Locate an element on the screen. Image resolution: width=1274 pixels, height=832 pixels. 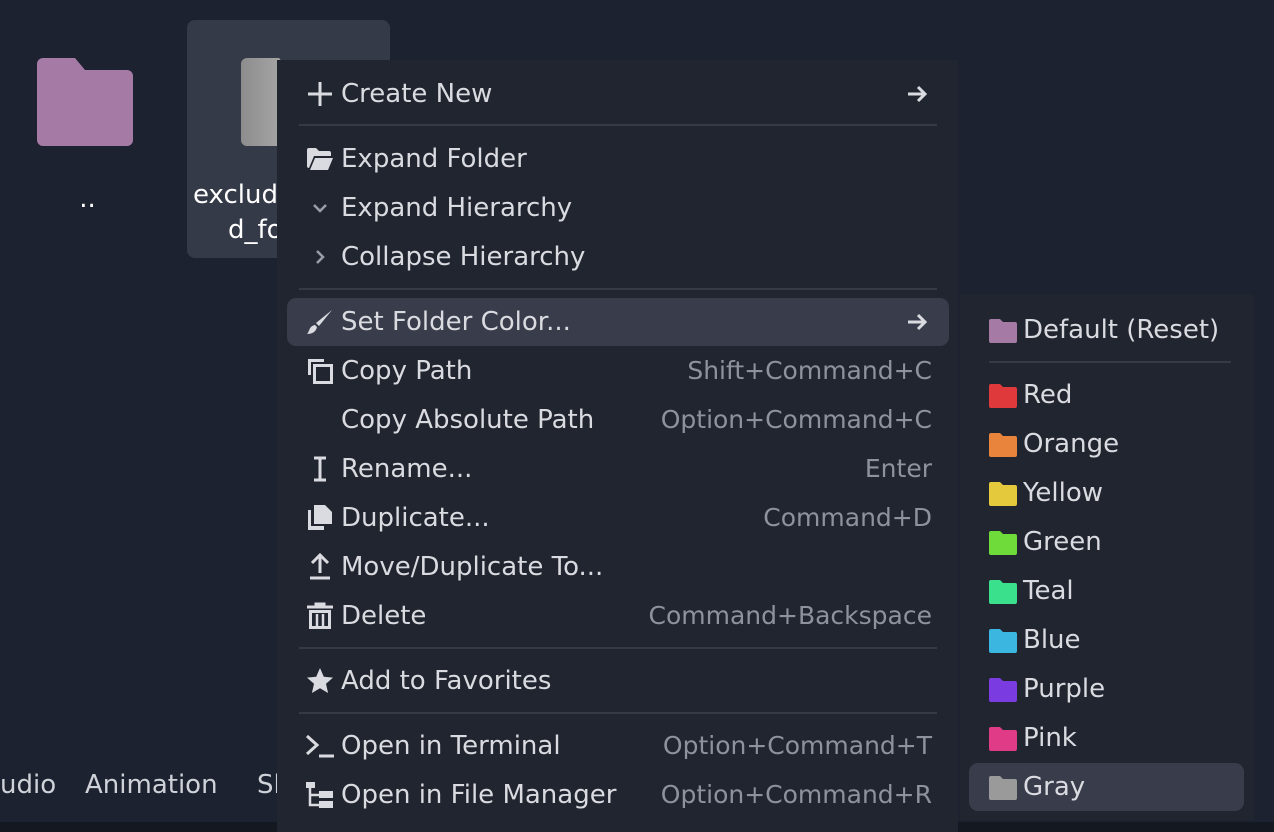
menu-item-shortcut: Enter is located at coordinates (898, 468).